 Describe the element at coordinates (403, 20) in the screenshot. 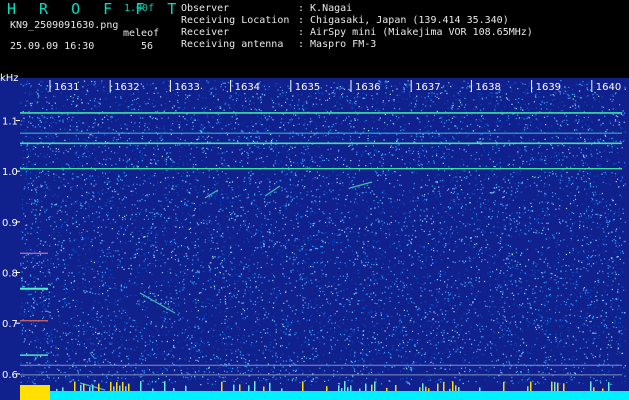

I see `location-value: : Chigasaki, Japan (139.414 35.340)` at that location.